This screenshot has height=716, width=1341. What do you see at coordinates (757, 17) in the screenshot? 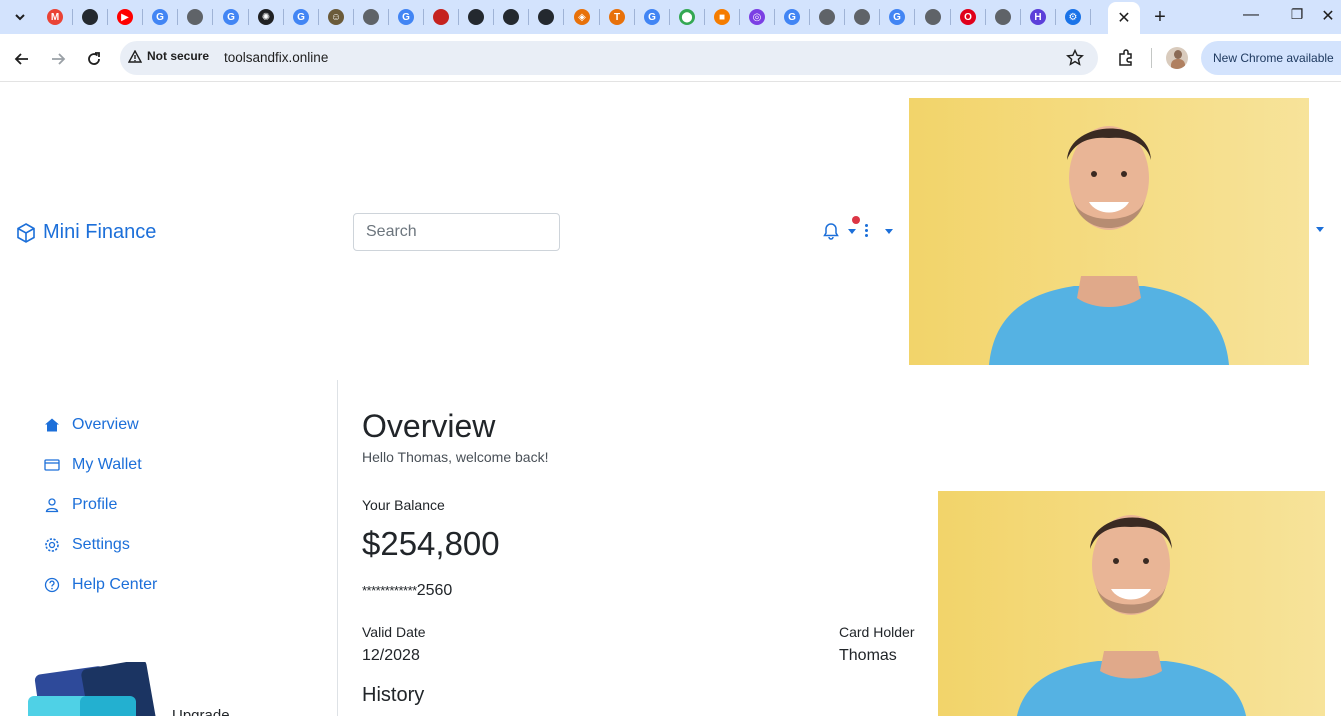
I see `browser-tab: ◎` at bounding box center [757, 17].